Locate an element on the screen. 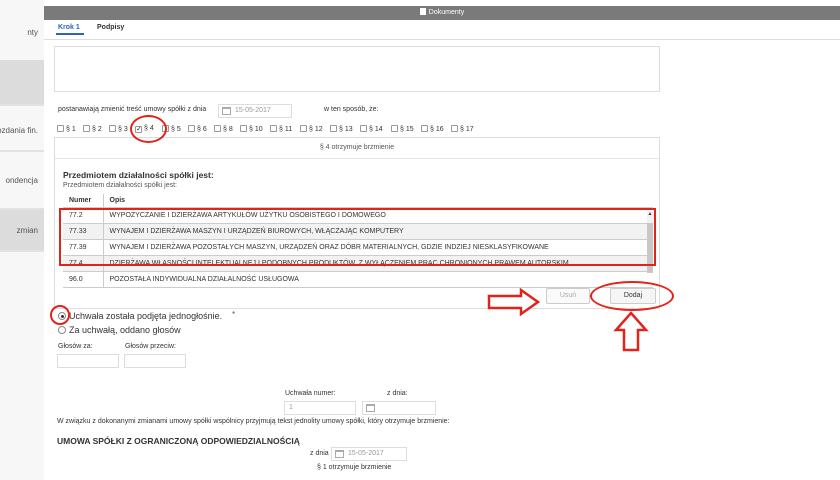  paragraph-label: § 10 is located at coordinates (256, 129).